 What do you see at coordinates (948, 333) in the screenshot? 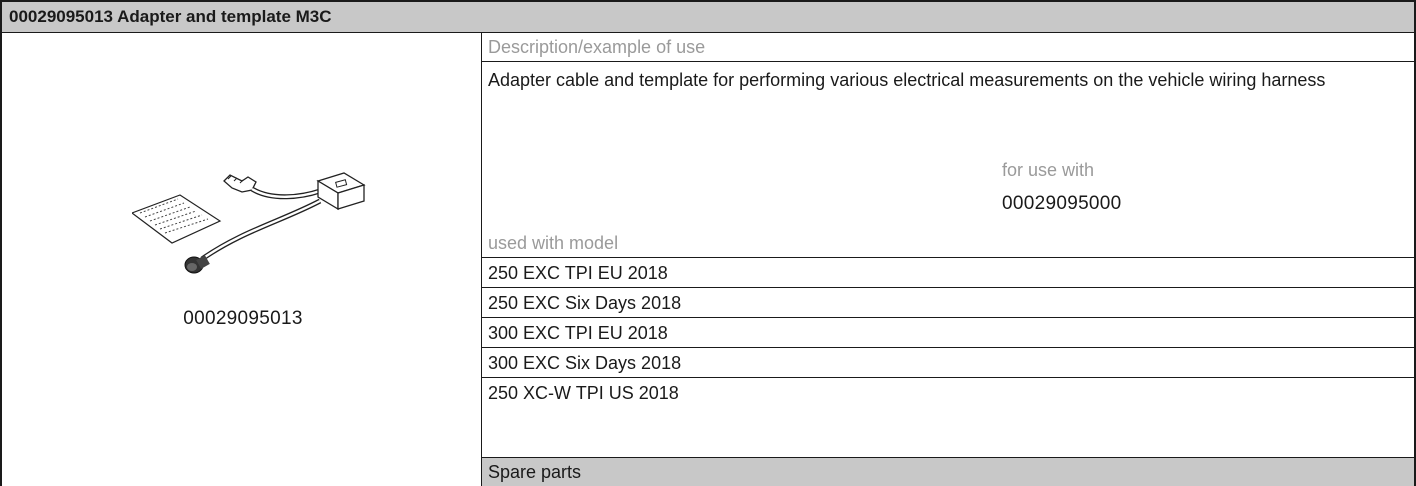
I see `model-item: 300 EXC TPI EU 2018` at bounding box center [948, 333].